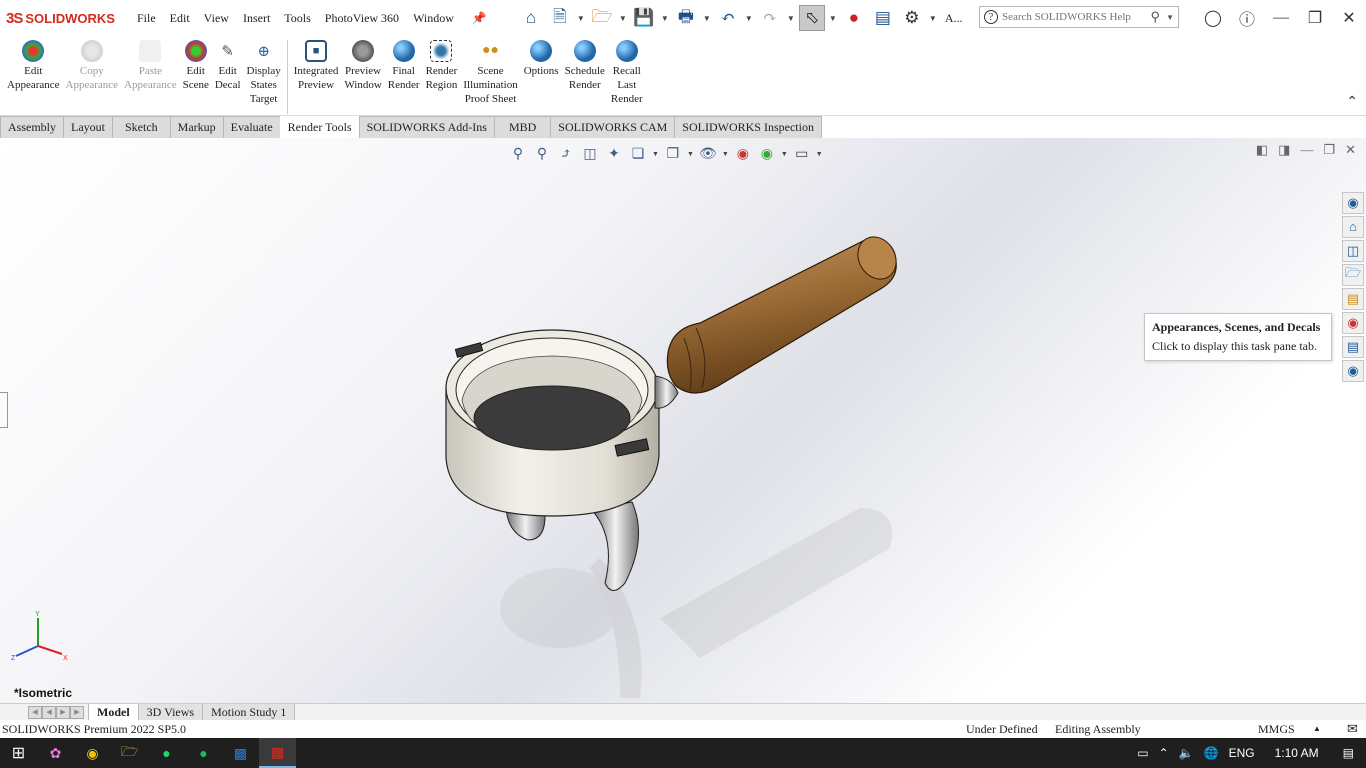 The height and width of the screenshot is (768, 1366). I want to click on clock: 1:10 AM, so click(1297, 753).